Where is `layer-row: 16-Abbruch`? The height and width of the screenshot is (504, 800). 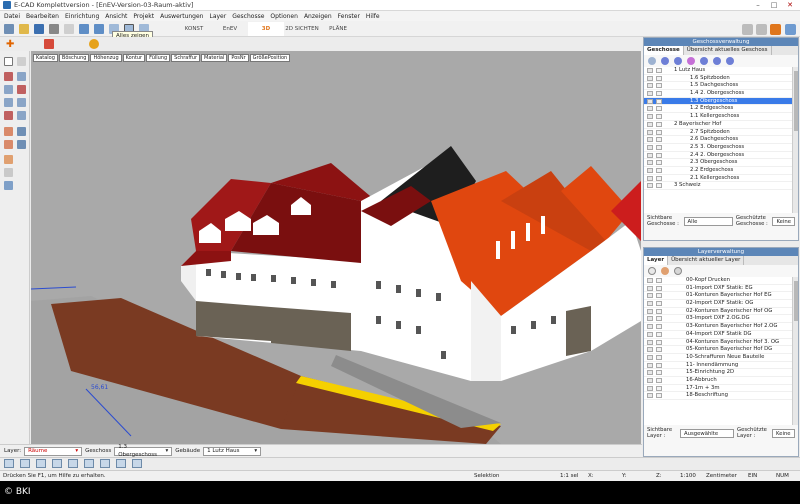 layer-row: 16-Abbruch is located at coordinates (721, 381).